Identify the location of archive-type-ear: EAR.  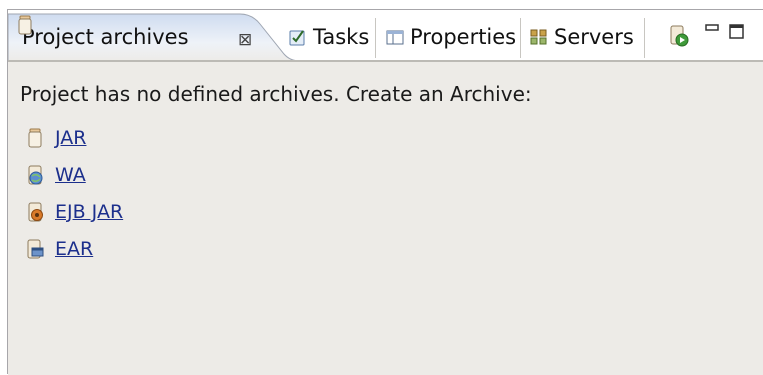
(73, 248).